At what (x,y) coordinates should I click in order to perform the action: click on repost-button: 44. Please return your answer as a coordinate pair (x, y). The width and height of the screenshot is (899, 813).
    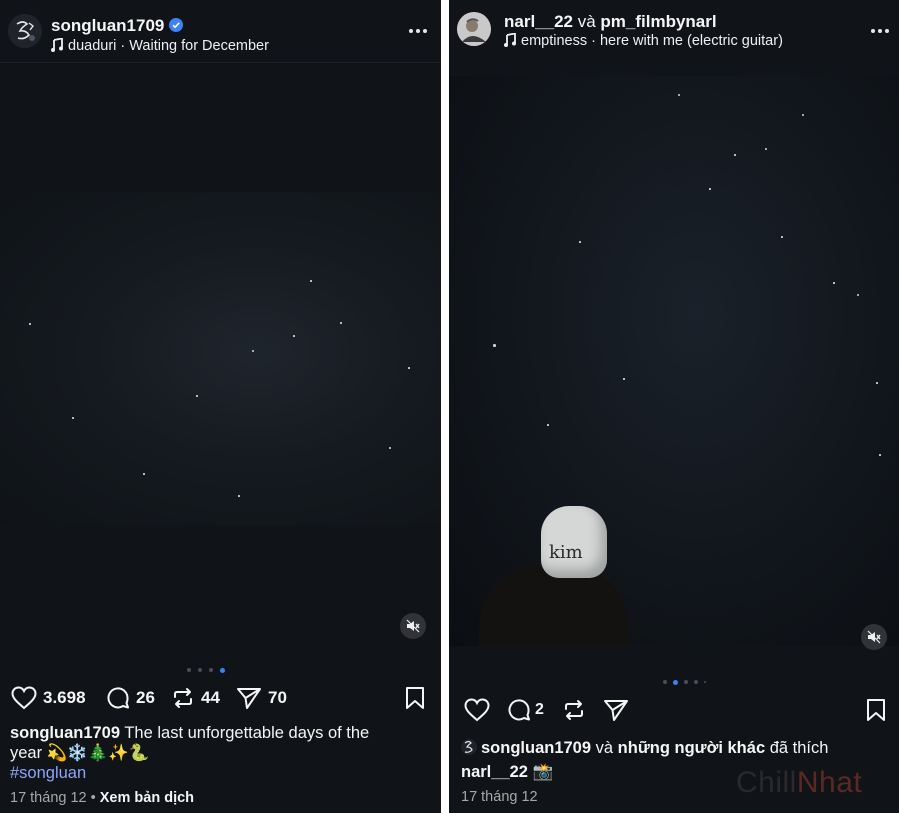
    Looking at the image, I should click on (195, 698).